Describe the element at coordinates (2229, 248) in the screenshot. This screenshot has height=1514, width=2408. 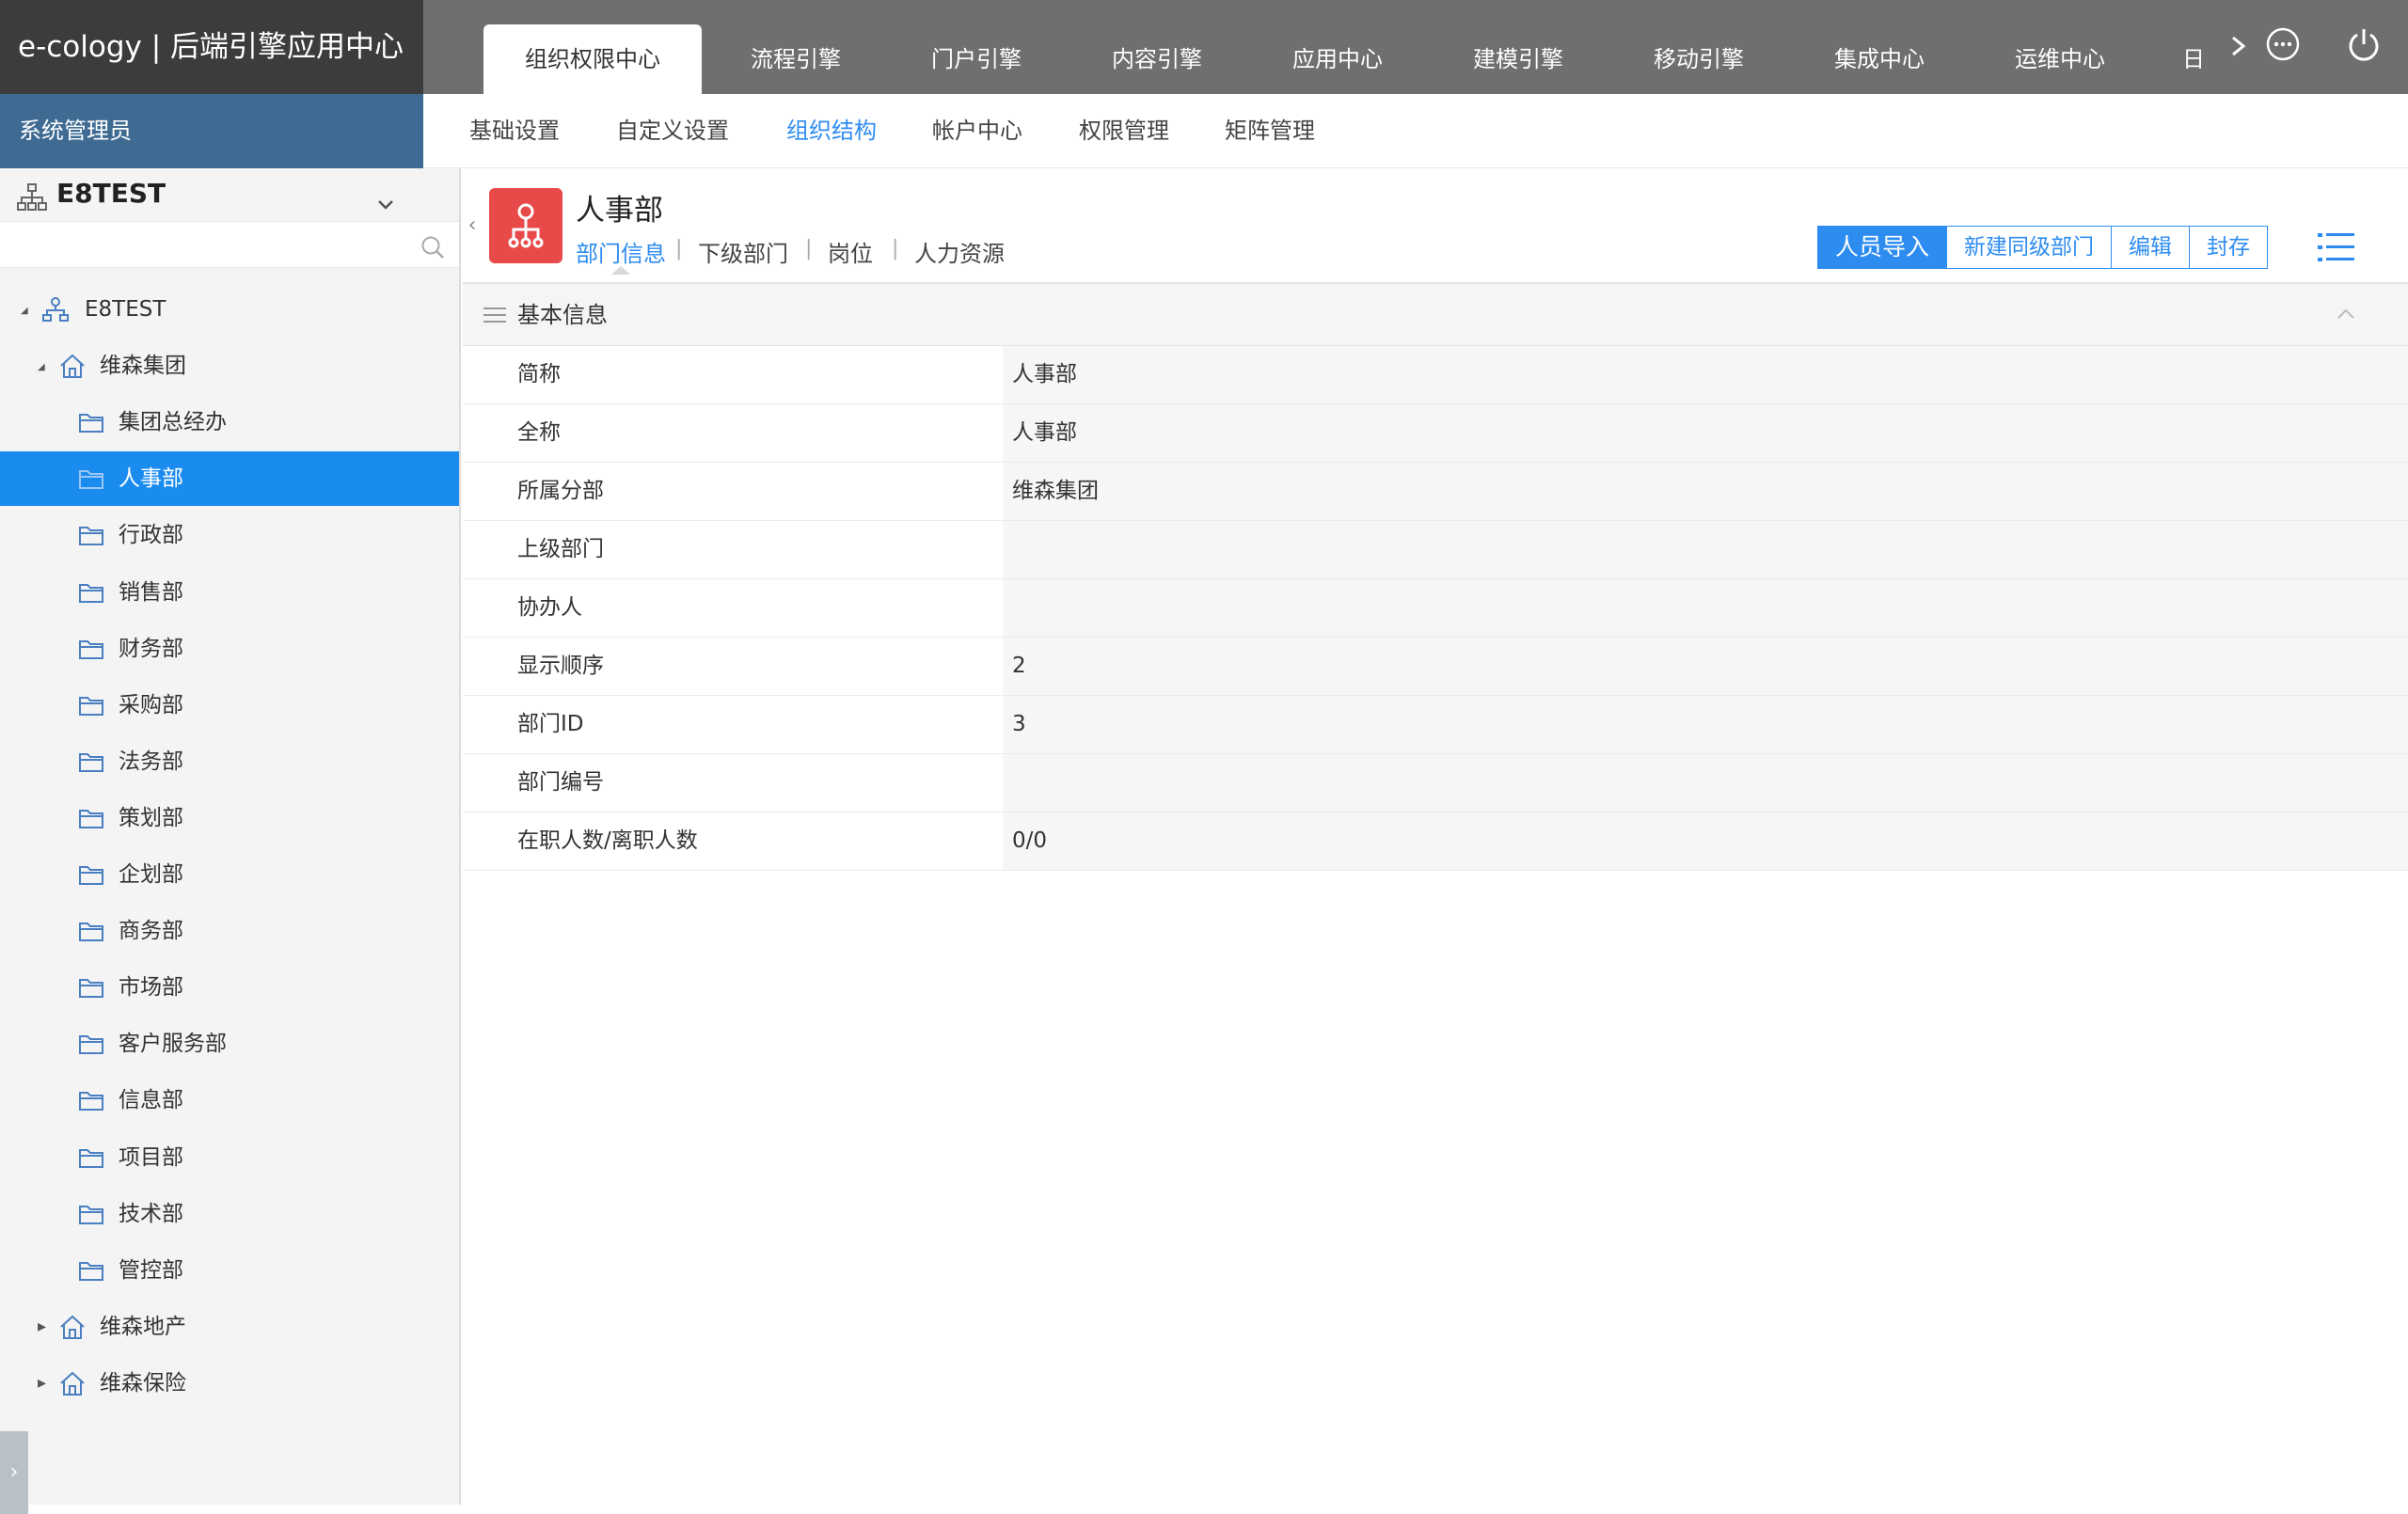
I see `archive-button: 封存` at that location.